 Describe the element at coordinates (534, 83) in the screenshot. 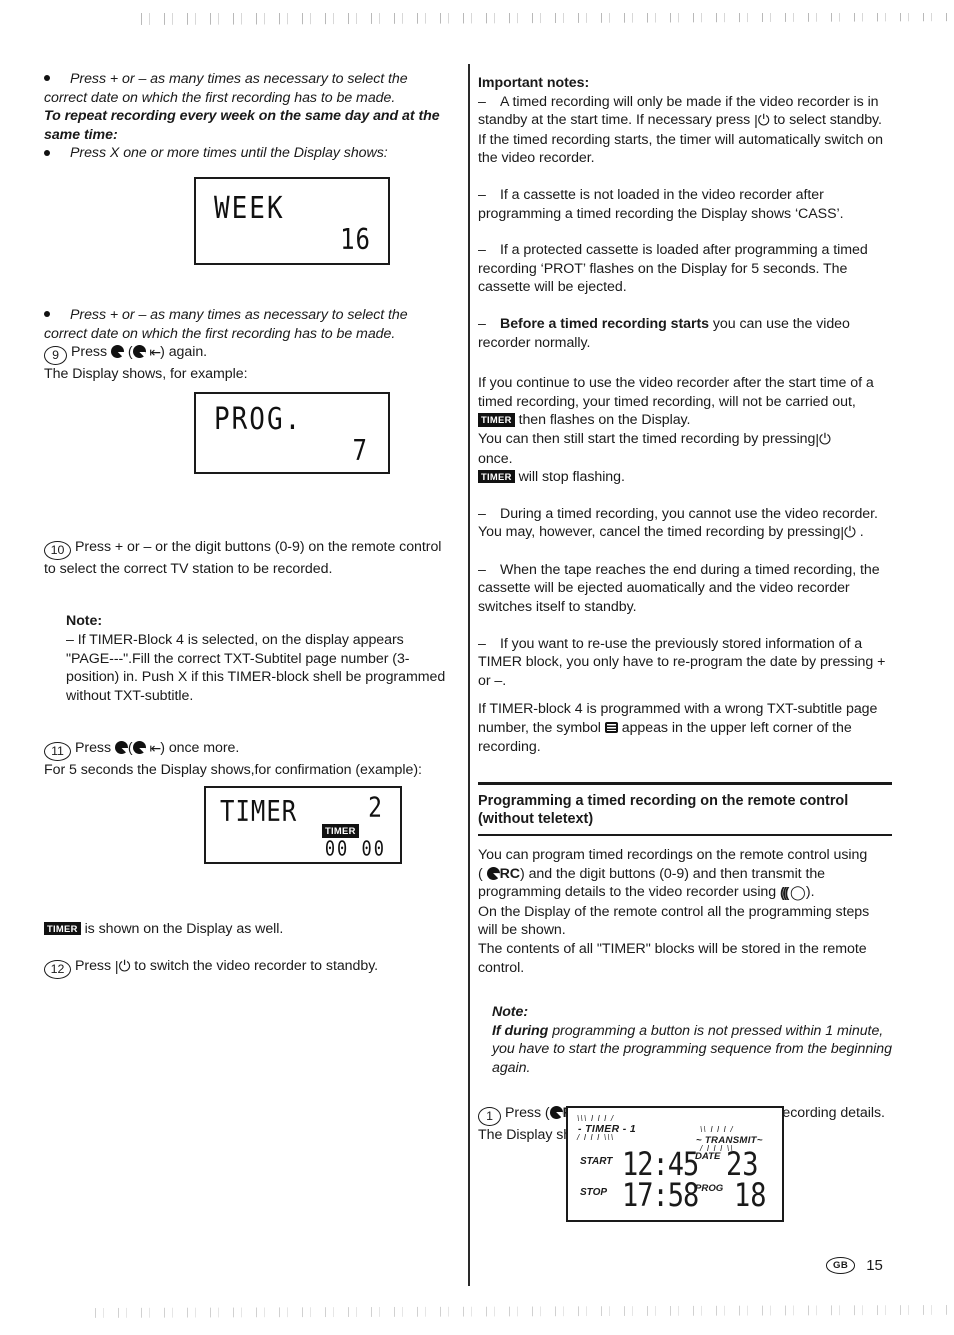

I see `important-notes-title: Important notes:` at that location.